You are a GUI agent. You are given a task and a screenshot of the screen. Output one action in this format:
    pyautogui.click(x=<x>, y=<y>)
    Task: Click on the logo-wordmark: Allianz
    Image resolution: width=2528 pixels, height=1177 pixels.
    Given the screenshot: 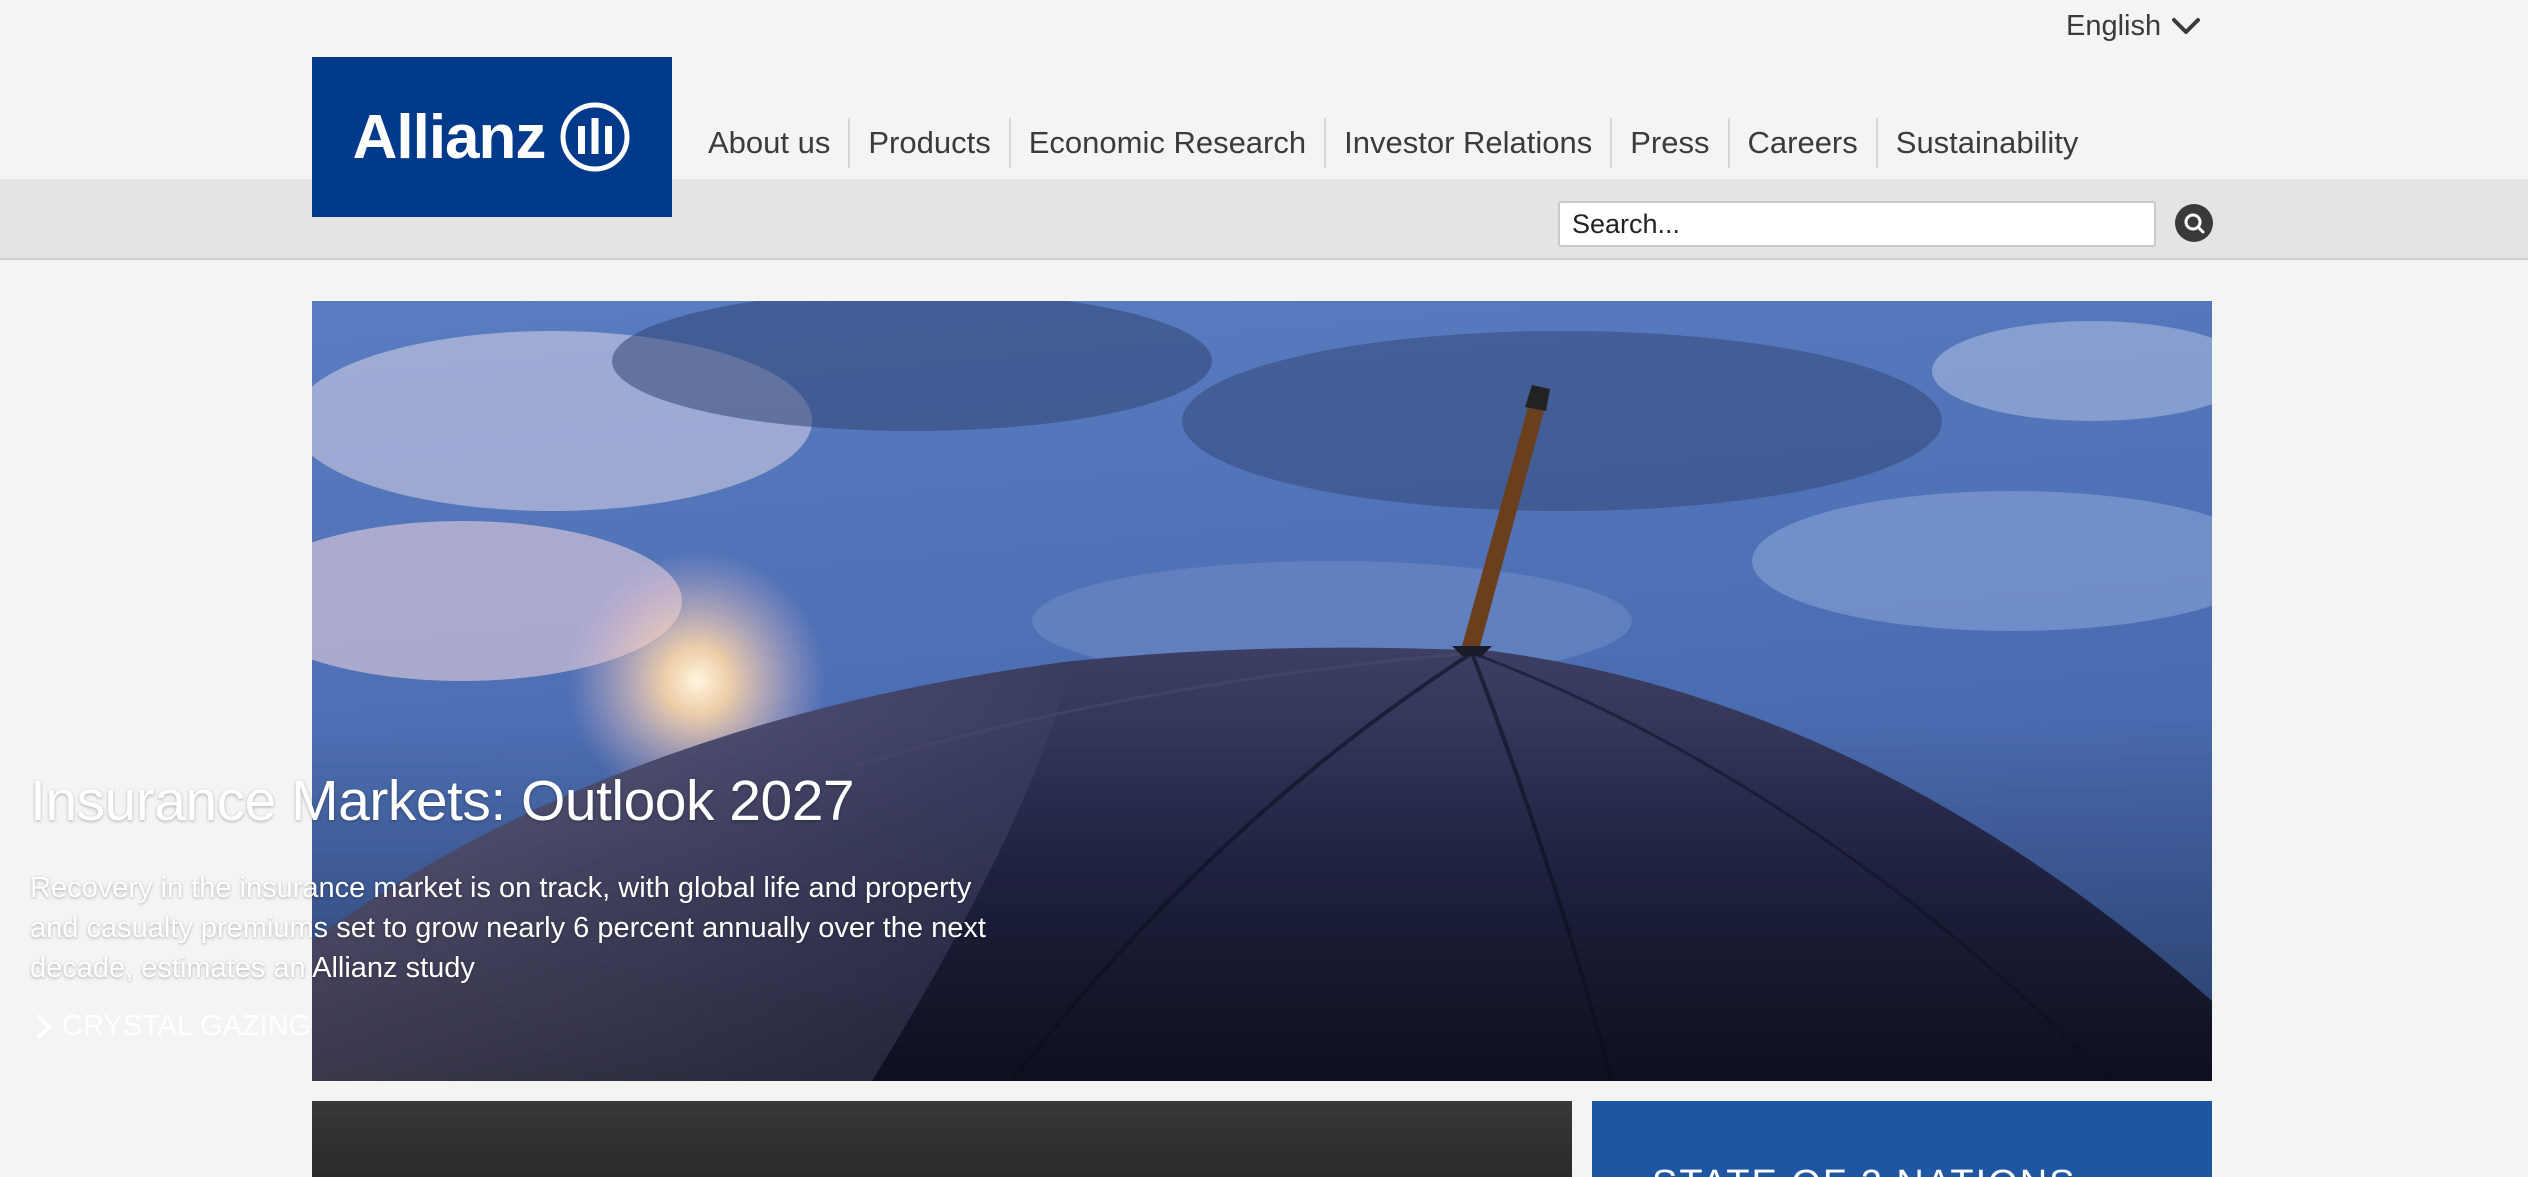 What is the action you would take?
    pyautogui.click(x=449, y=137)
    